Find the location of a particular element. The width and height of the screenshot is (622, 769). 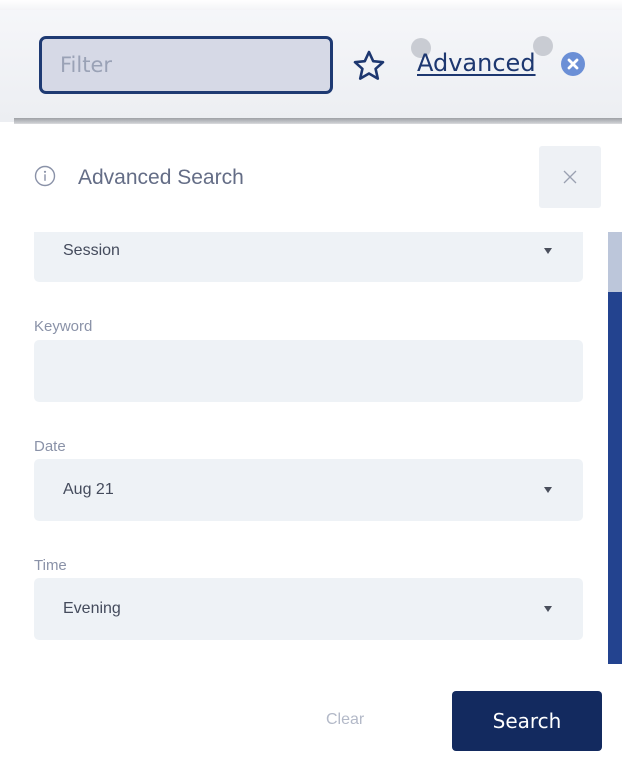

panel-title: Advanced Search is located at coordinates (161, 177).